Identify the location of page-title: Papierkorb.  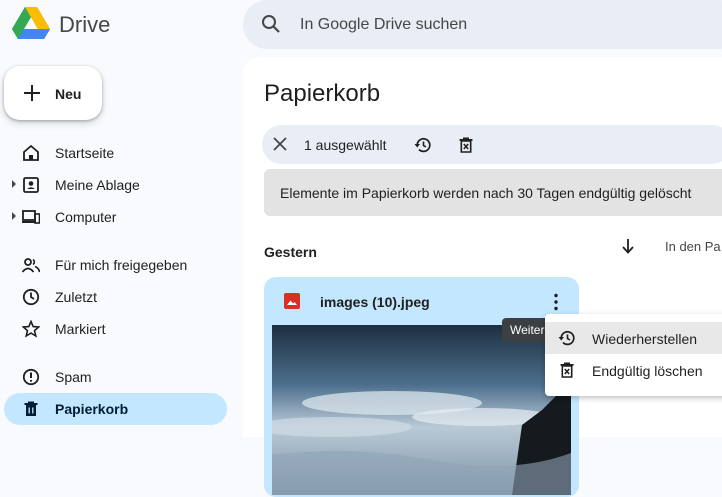
(322, 93).